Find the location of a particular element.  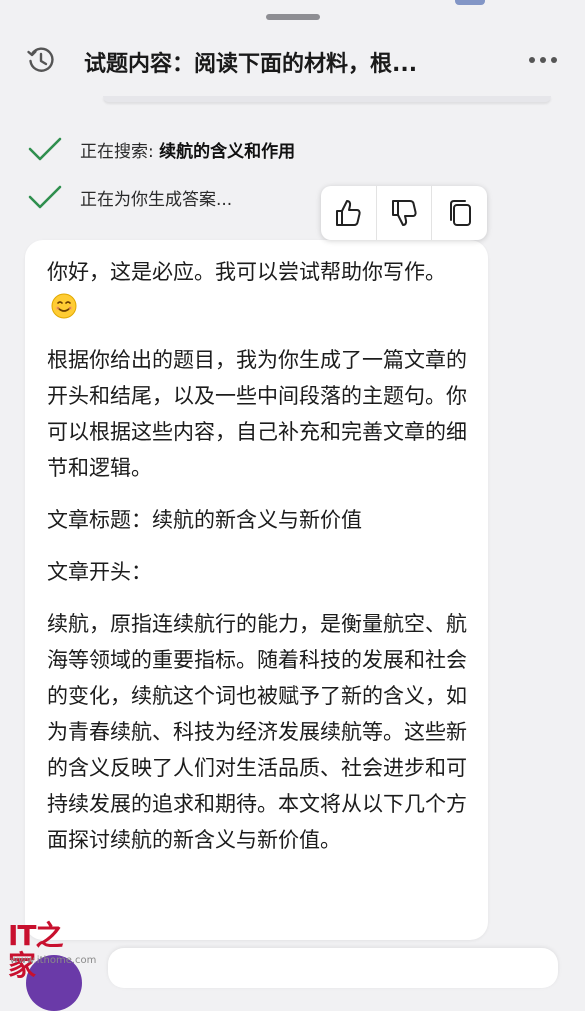

feedback-toolbar is located at coordinates (404, 213).